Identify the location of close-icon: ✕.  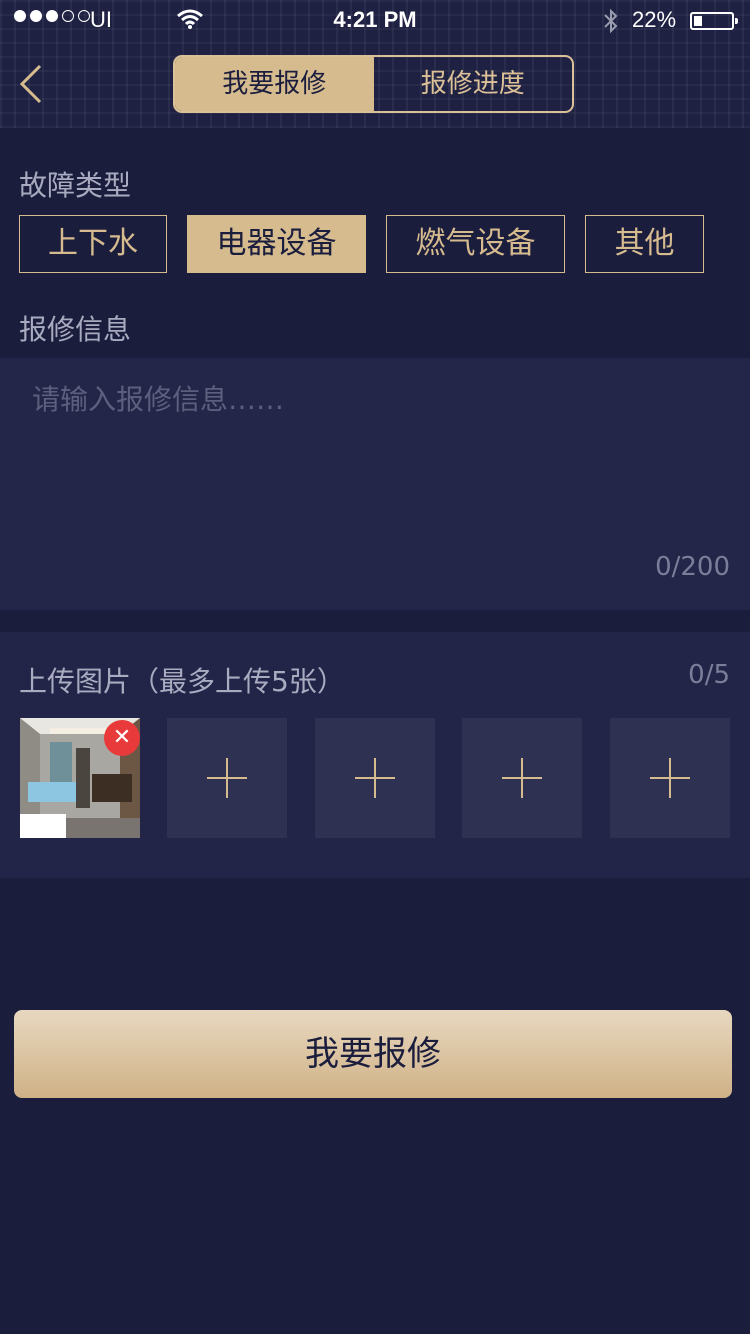
(122, 737).